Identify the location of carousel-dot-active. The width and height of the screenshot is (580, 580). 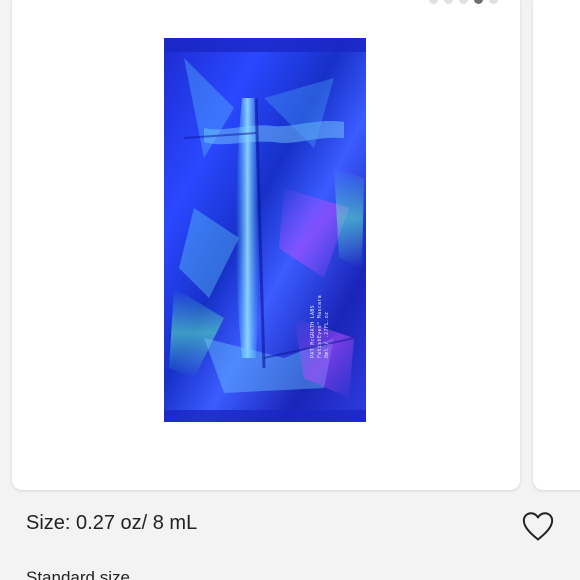
(478, 2).